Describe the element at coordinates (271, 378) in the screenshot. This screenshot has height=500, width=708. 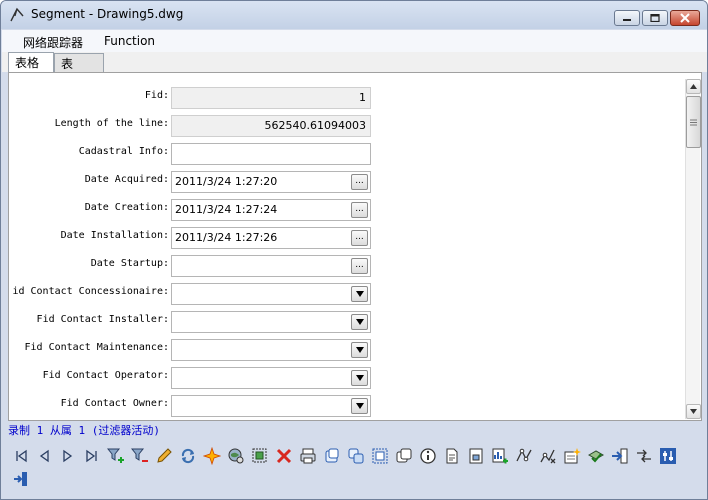
I see `contact-operator-select` at that location.